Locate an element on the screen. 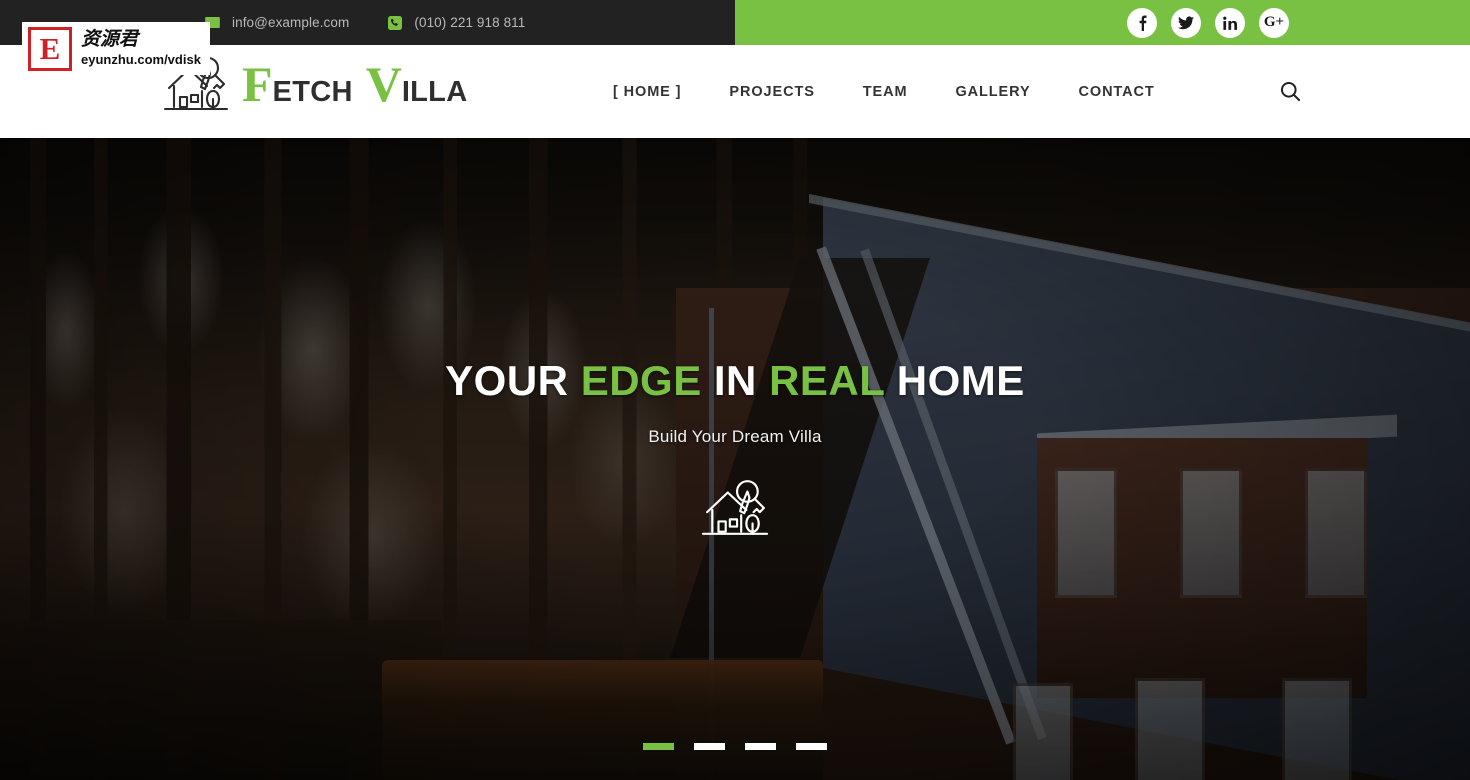  google-plus-label: G+ is located at coordinates (1274, 22).